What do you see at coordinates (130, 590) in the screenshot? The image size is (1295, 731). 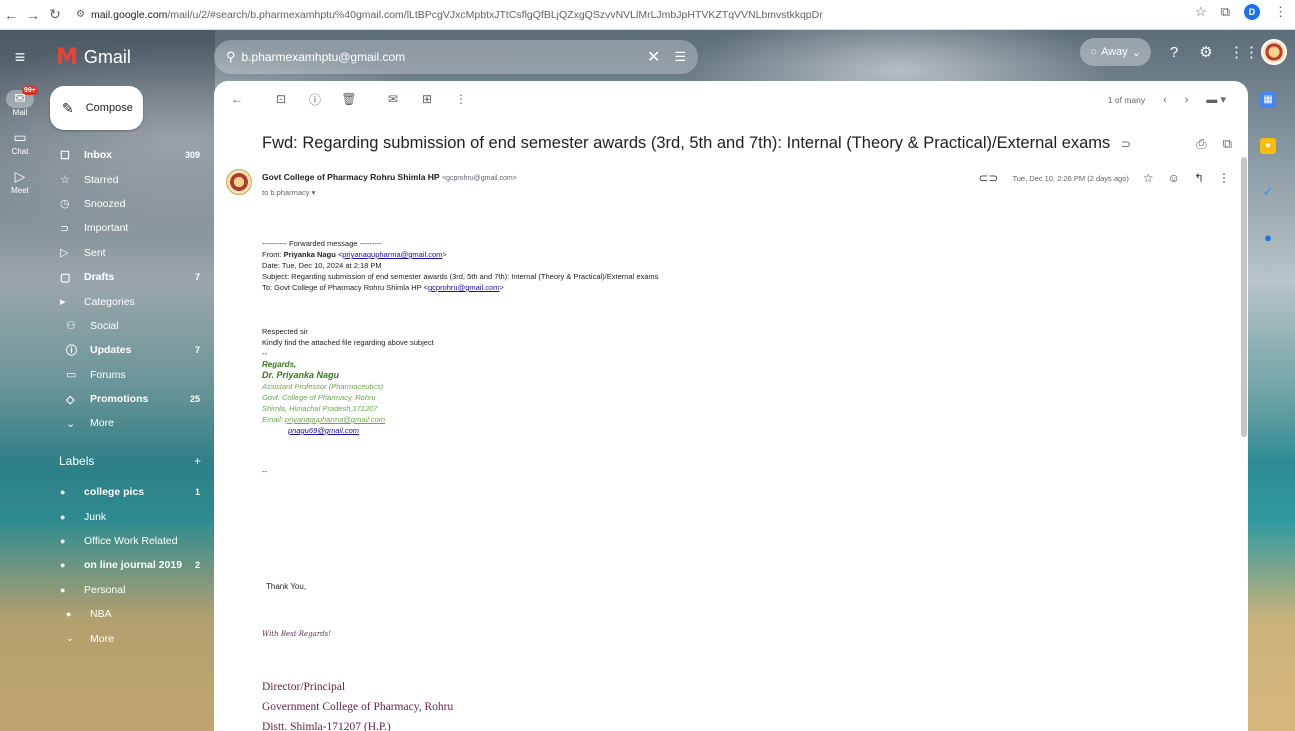 I see `label-item-personal: ● Personal` at bounding box center [130, 590].